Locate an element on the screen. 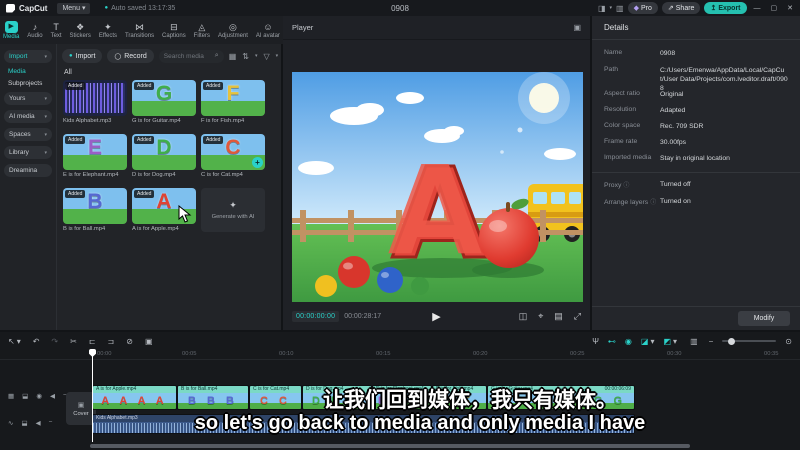  sidebar-item-dreamina: Dreamina is located at coordinates (28, 170).